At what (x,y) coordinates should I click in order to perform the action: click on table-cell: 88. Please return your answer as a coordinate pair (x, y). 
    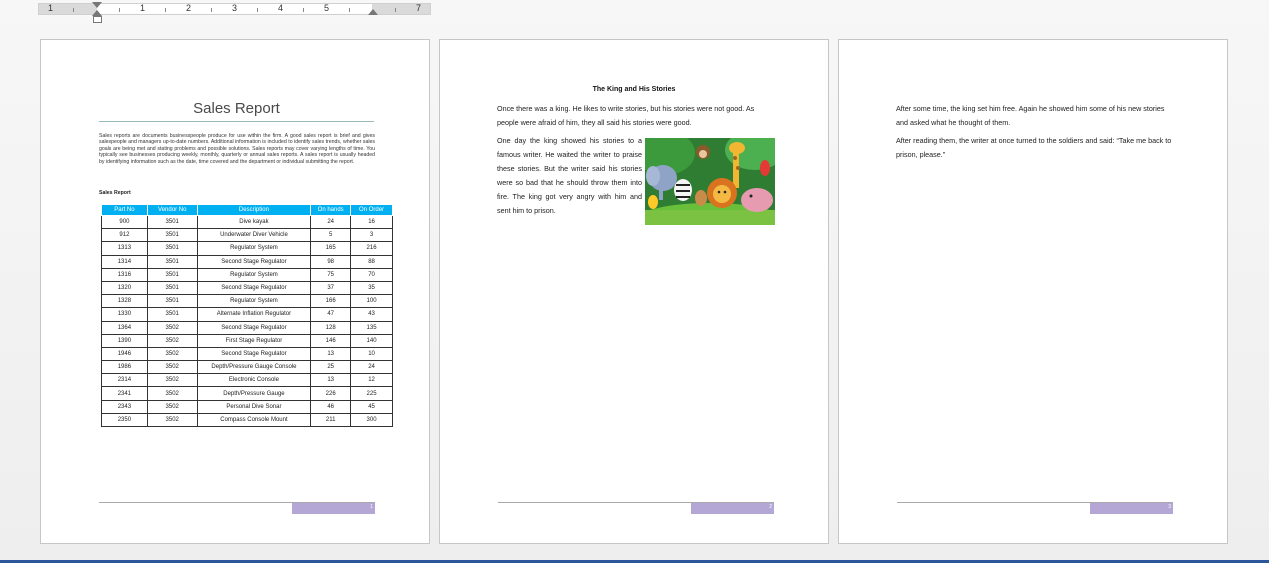
    Looking at the image, I should click on (371, 261).